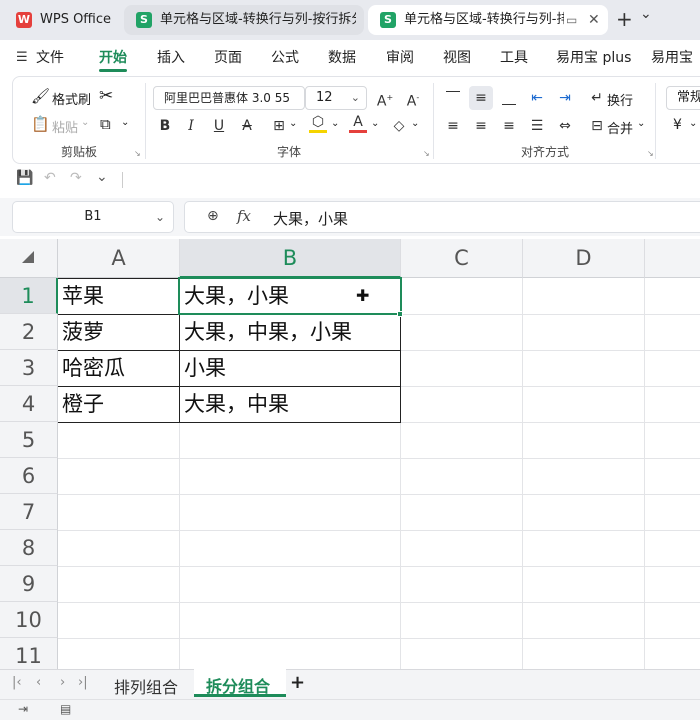 This screenshot has width=700, height=720. What do you see at coordinates (29, 368) in the screenshot?
I see `row-header-3: 3` at bounding box center [29, 368].